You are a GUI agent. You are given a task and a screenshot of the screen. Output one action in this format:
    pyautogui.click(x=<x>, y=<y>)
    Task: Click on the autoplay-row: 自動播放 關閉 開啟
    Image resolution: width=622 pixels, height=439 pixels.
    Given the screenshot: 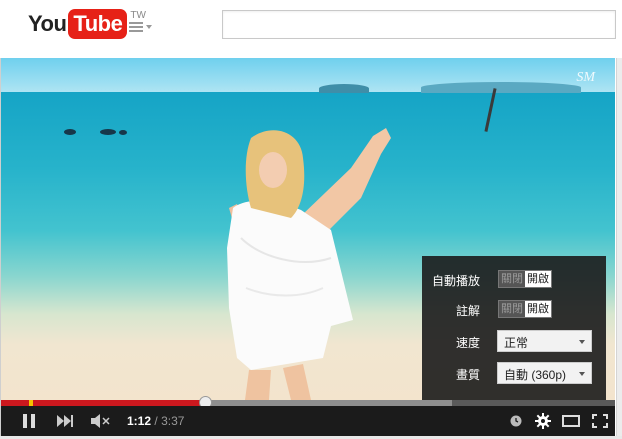 What is the action you would take?
    pyautogui.click(x=514, y=280)
    